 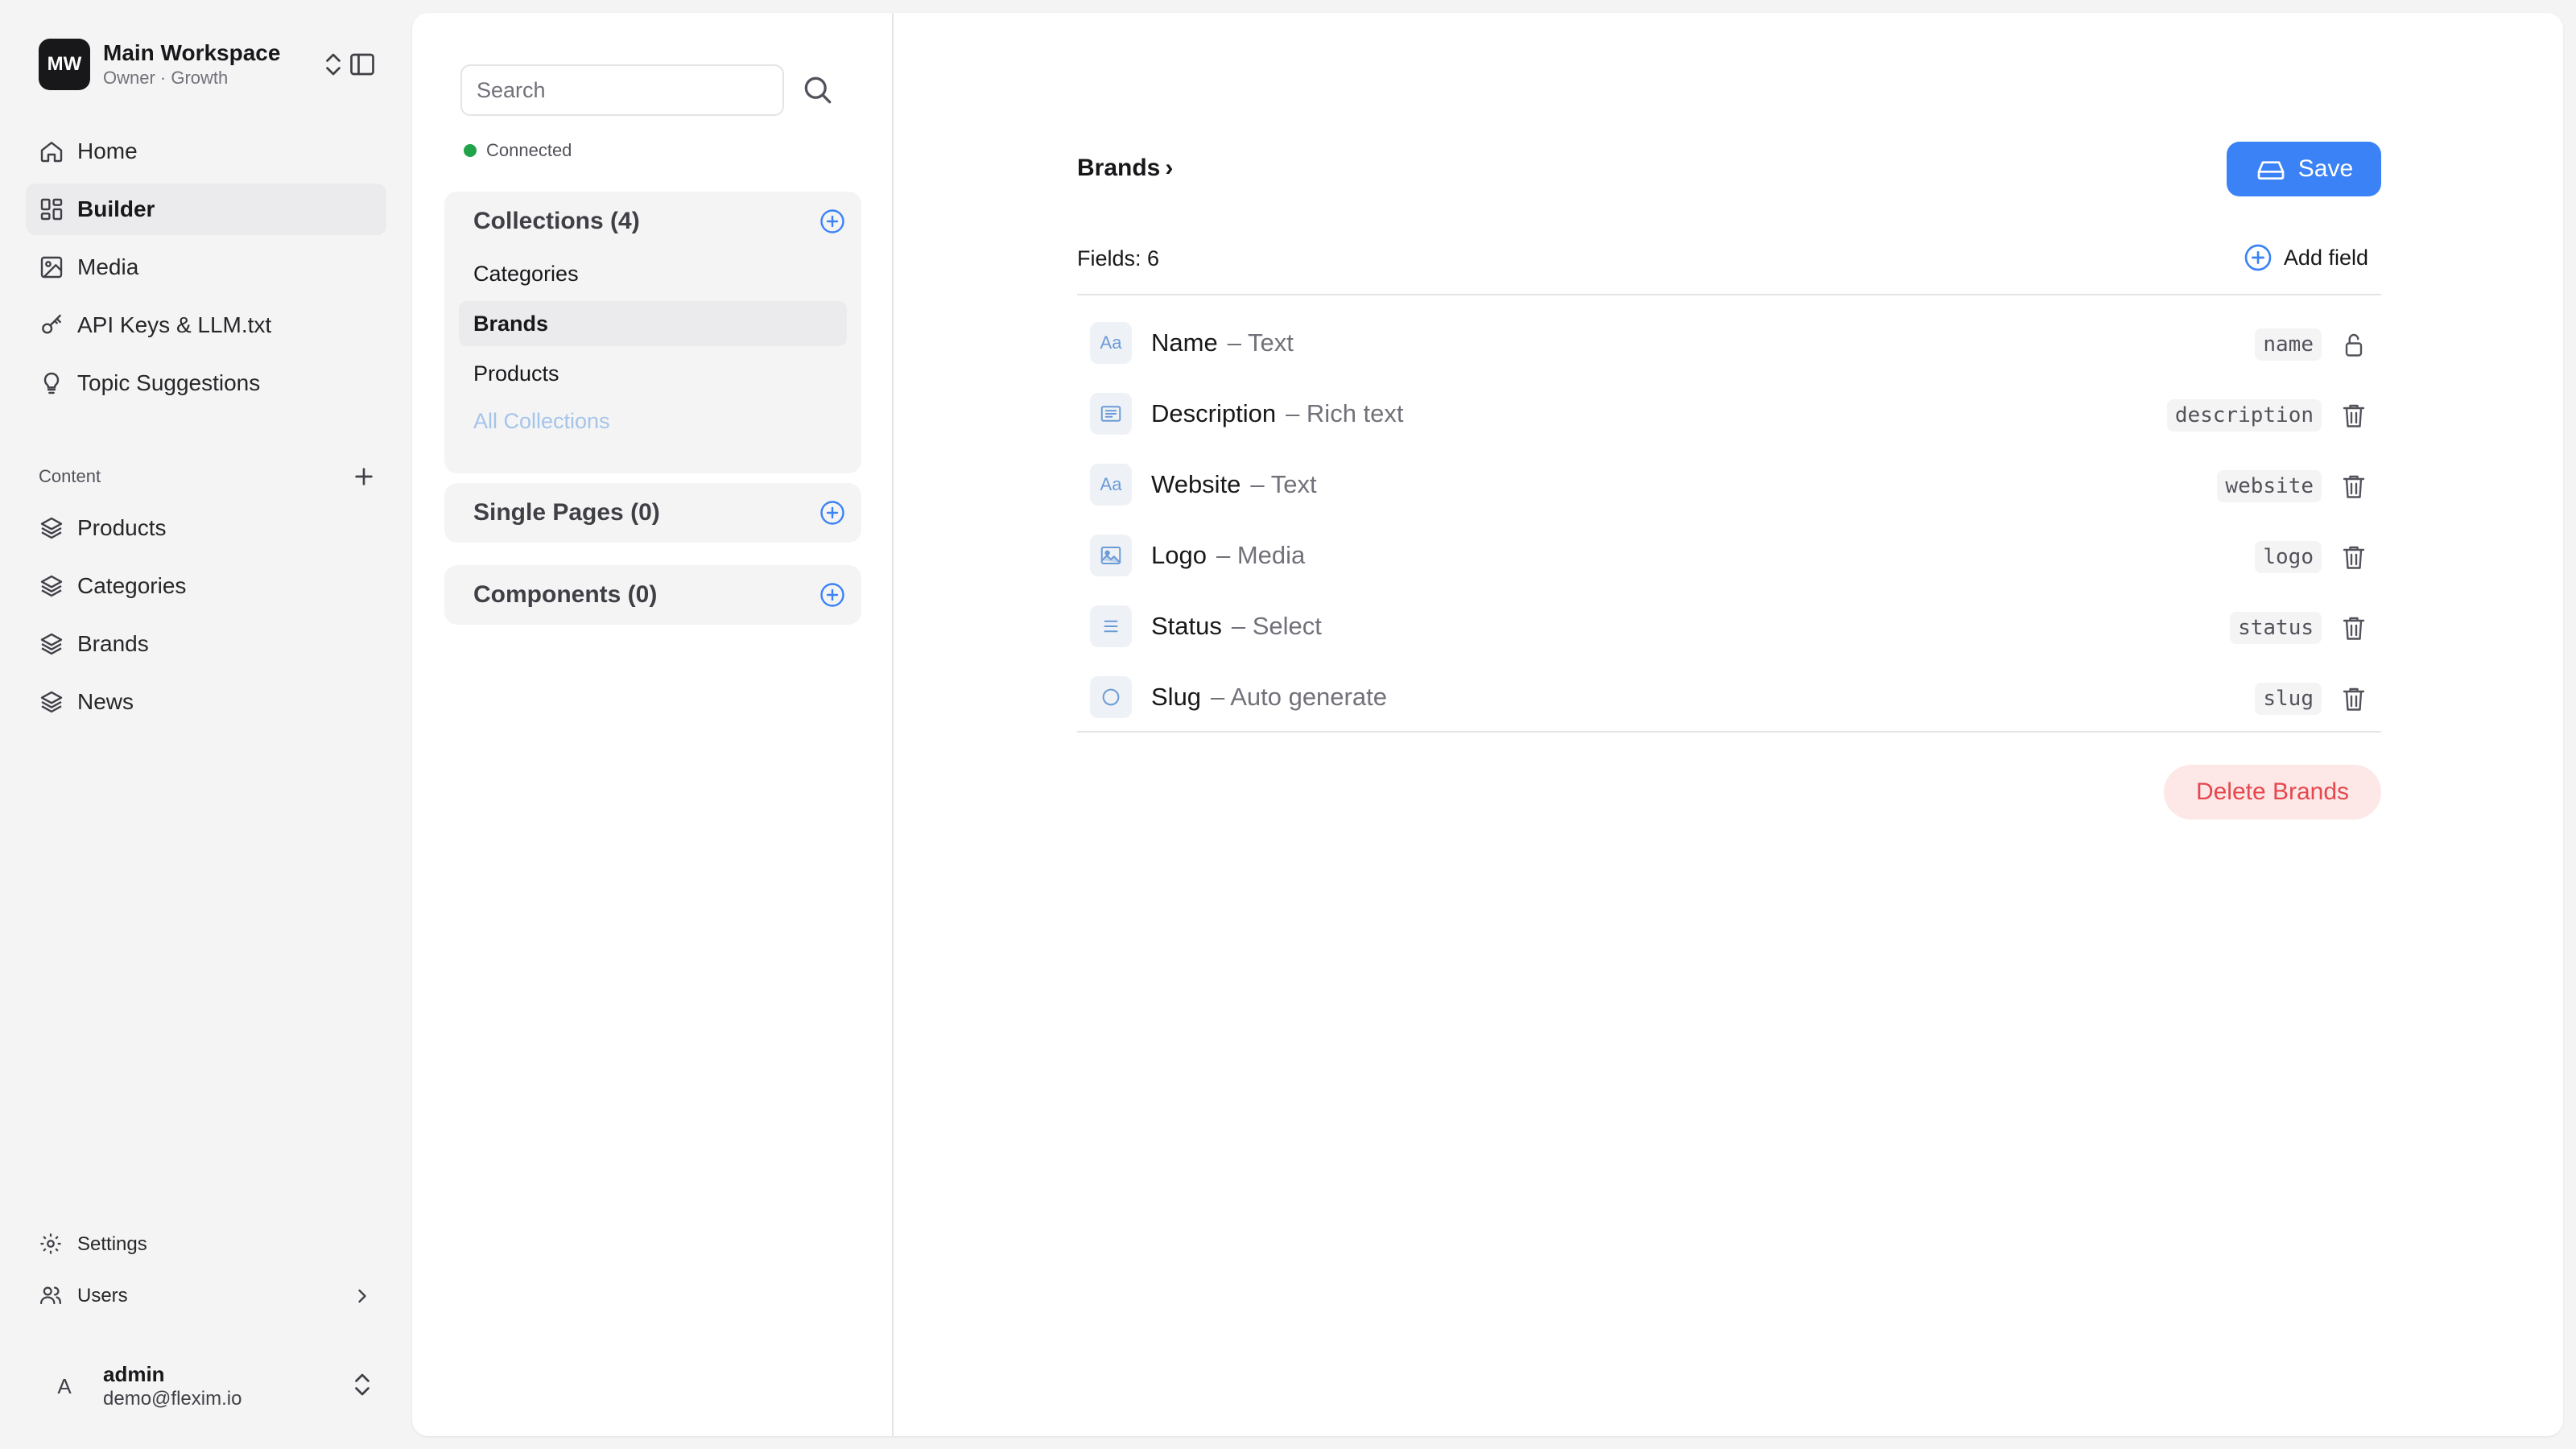 What do you see at coordinates (566, 512) in the screenshot?
I see `single-pages-title: Single Pages (0)` at bounding box center [566, 512].